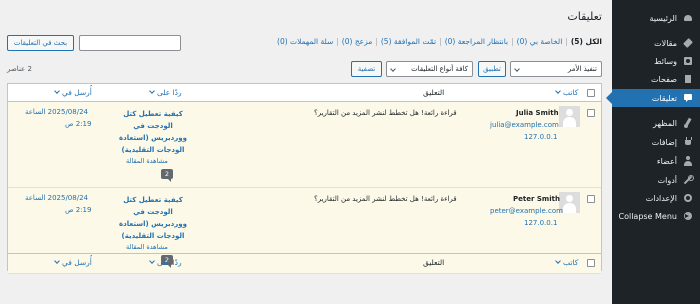 The height and width of the screenshot is (304, 700). Describe the element at coordinates (688, 198) in the screenshot. I see `settings-icon` at that location.